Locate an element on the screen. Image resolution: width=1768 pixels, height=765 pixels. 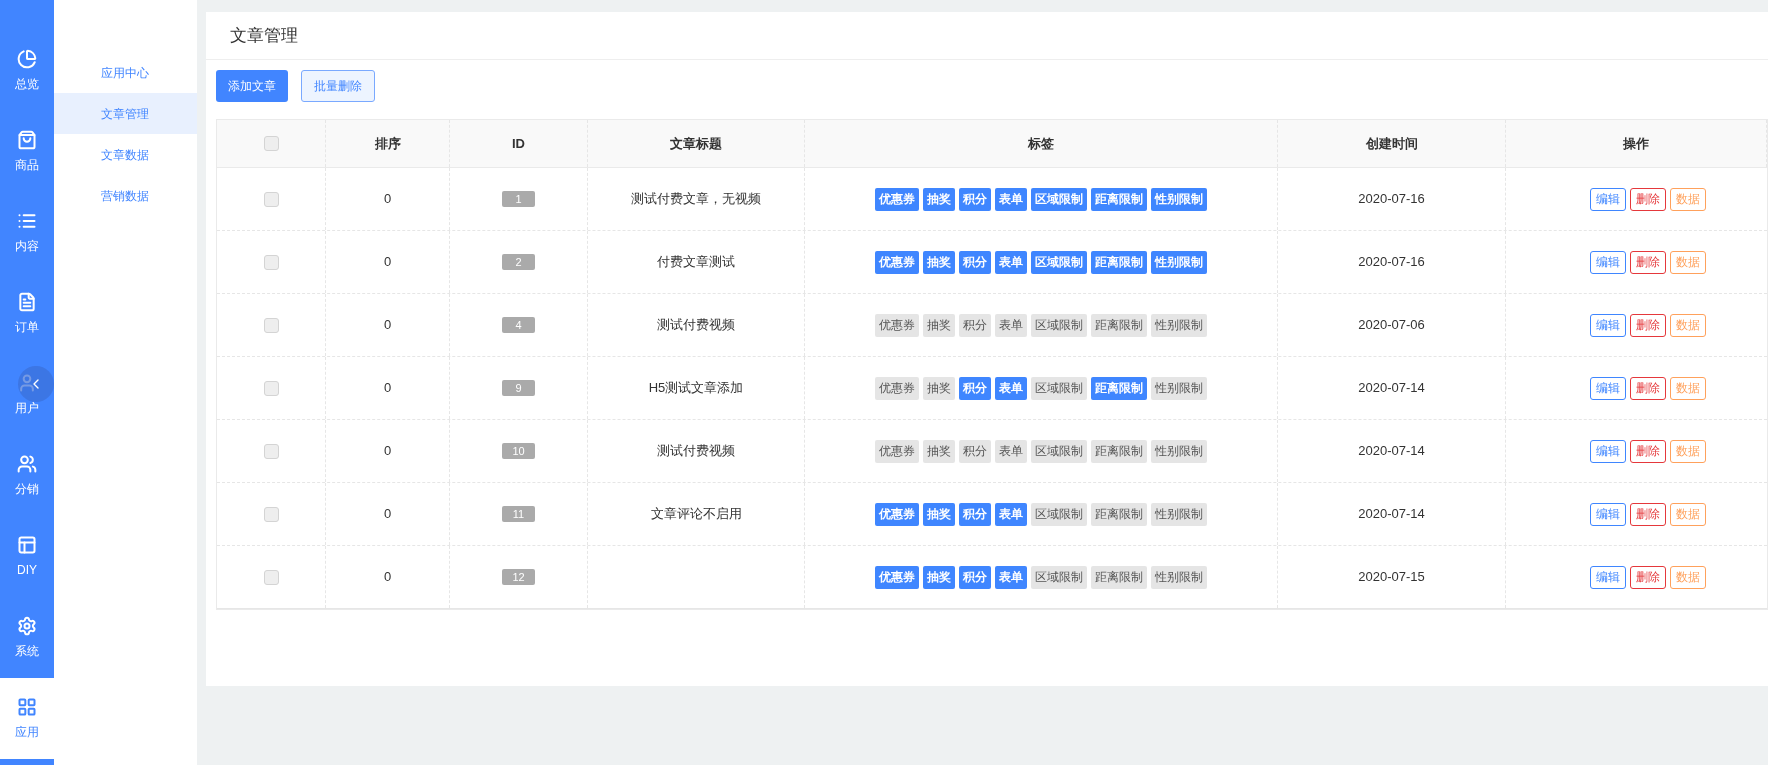
column-header: 标签 is located at coordinates (1041, 143).